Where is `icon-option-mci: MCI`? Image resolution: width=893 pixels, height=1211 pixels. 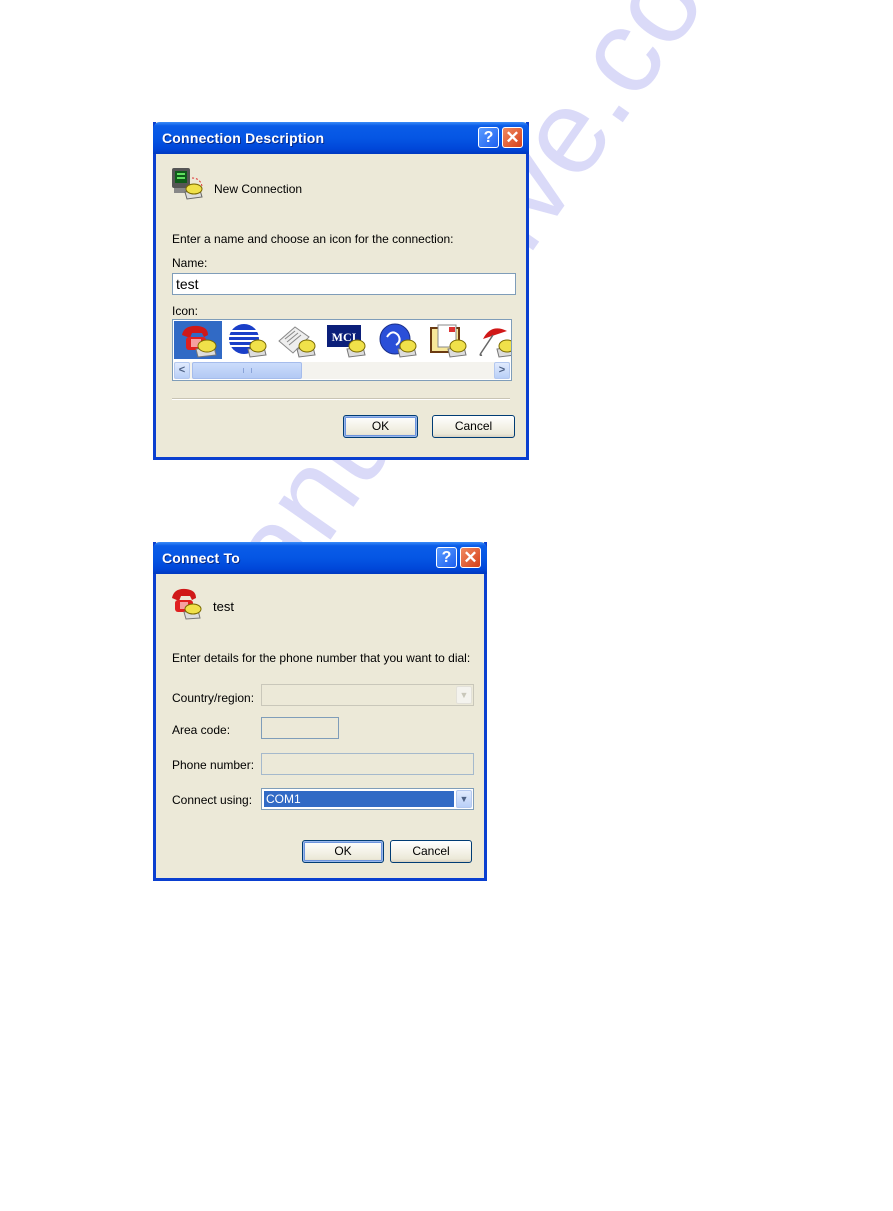 icon-option-mci: MCI is located at coordinates (347, 340).